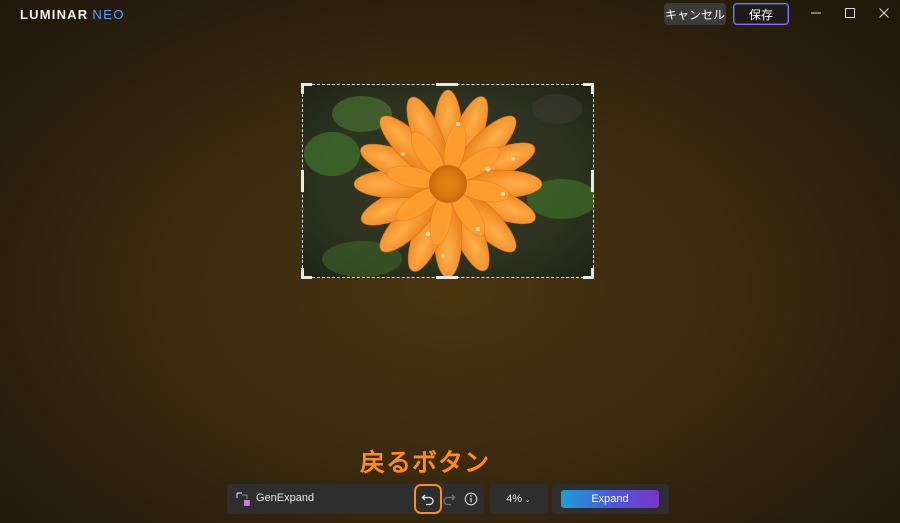  What do you see at coordinates (527, 499) in the screenshot?
I see `chevron-down-icon: ⌄` at bounding box center [527, 499].